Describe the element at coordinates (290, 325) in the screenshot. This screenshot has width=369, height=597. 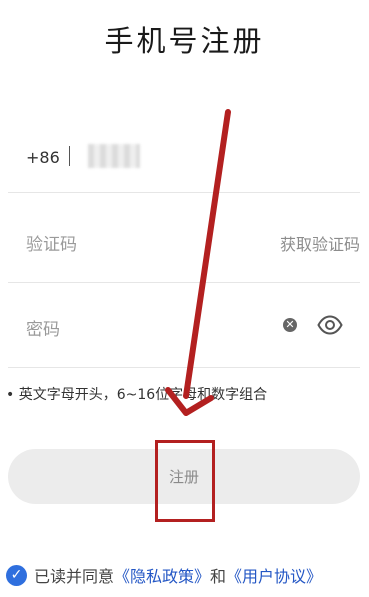
I see `clear-icon: ✕` at that location.